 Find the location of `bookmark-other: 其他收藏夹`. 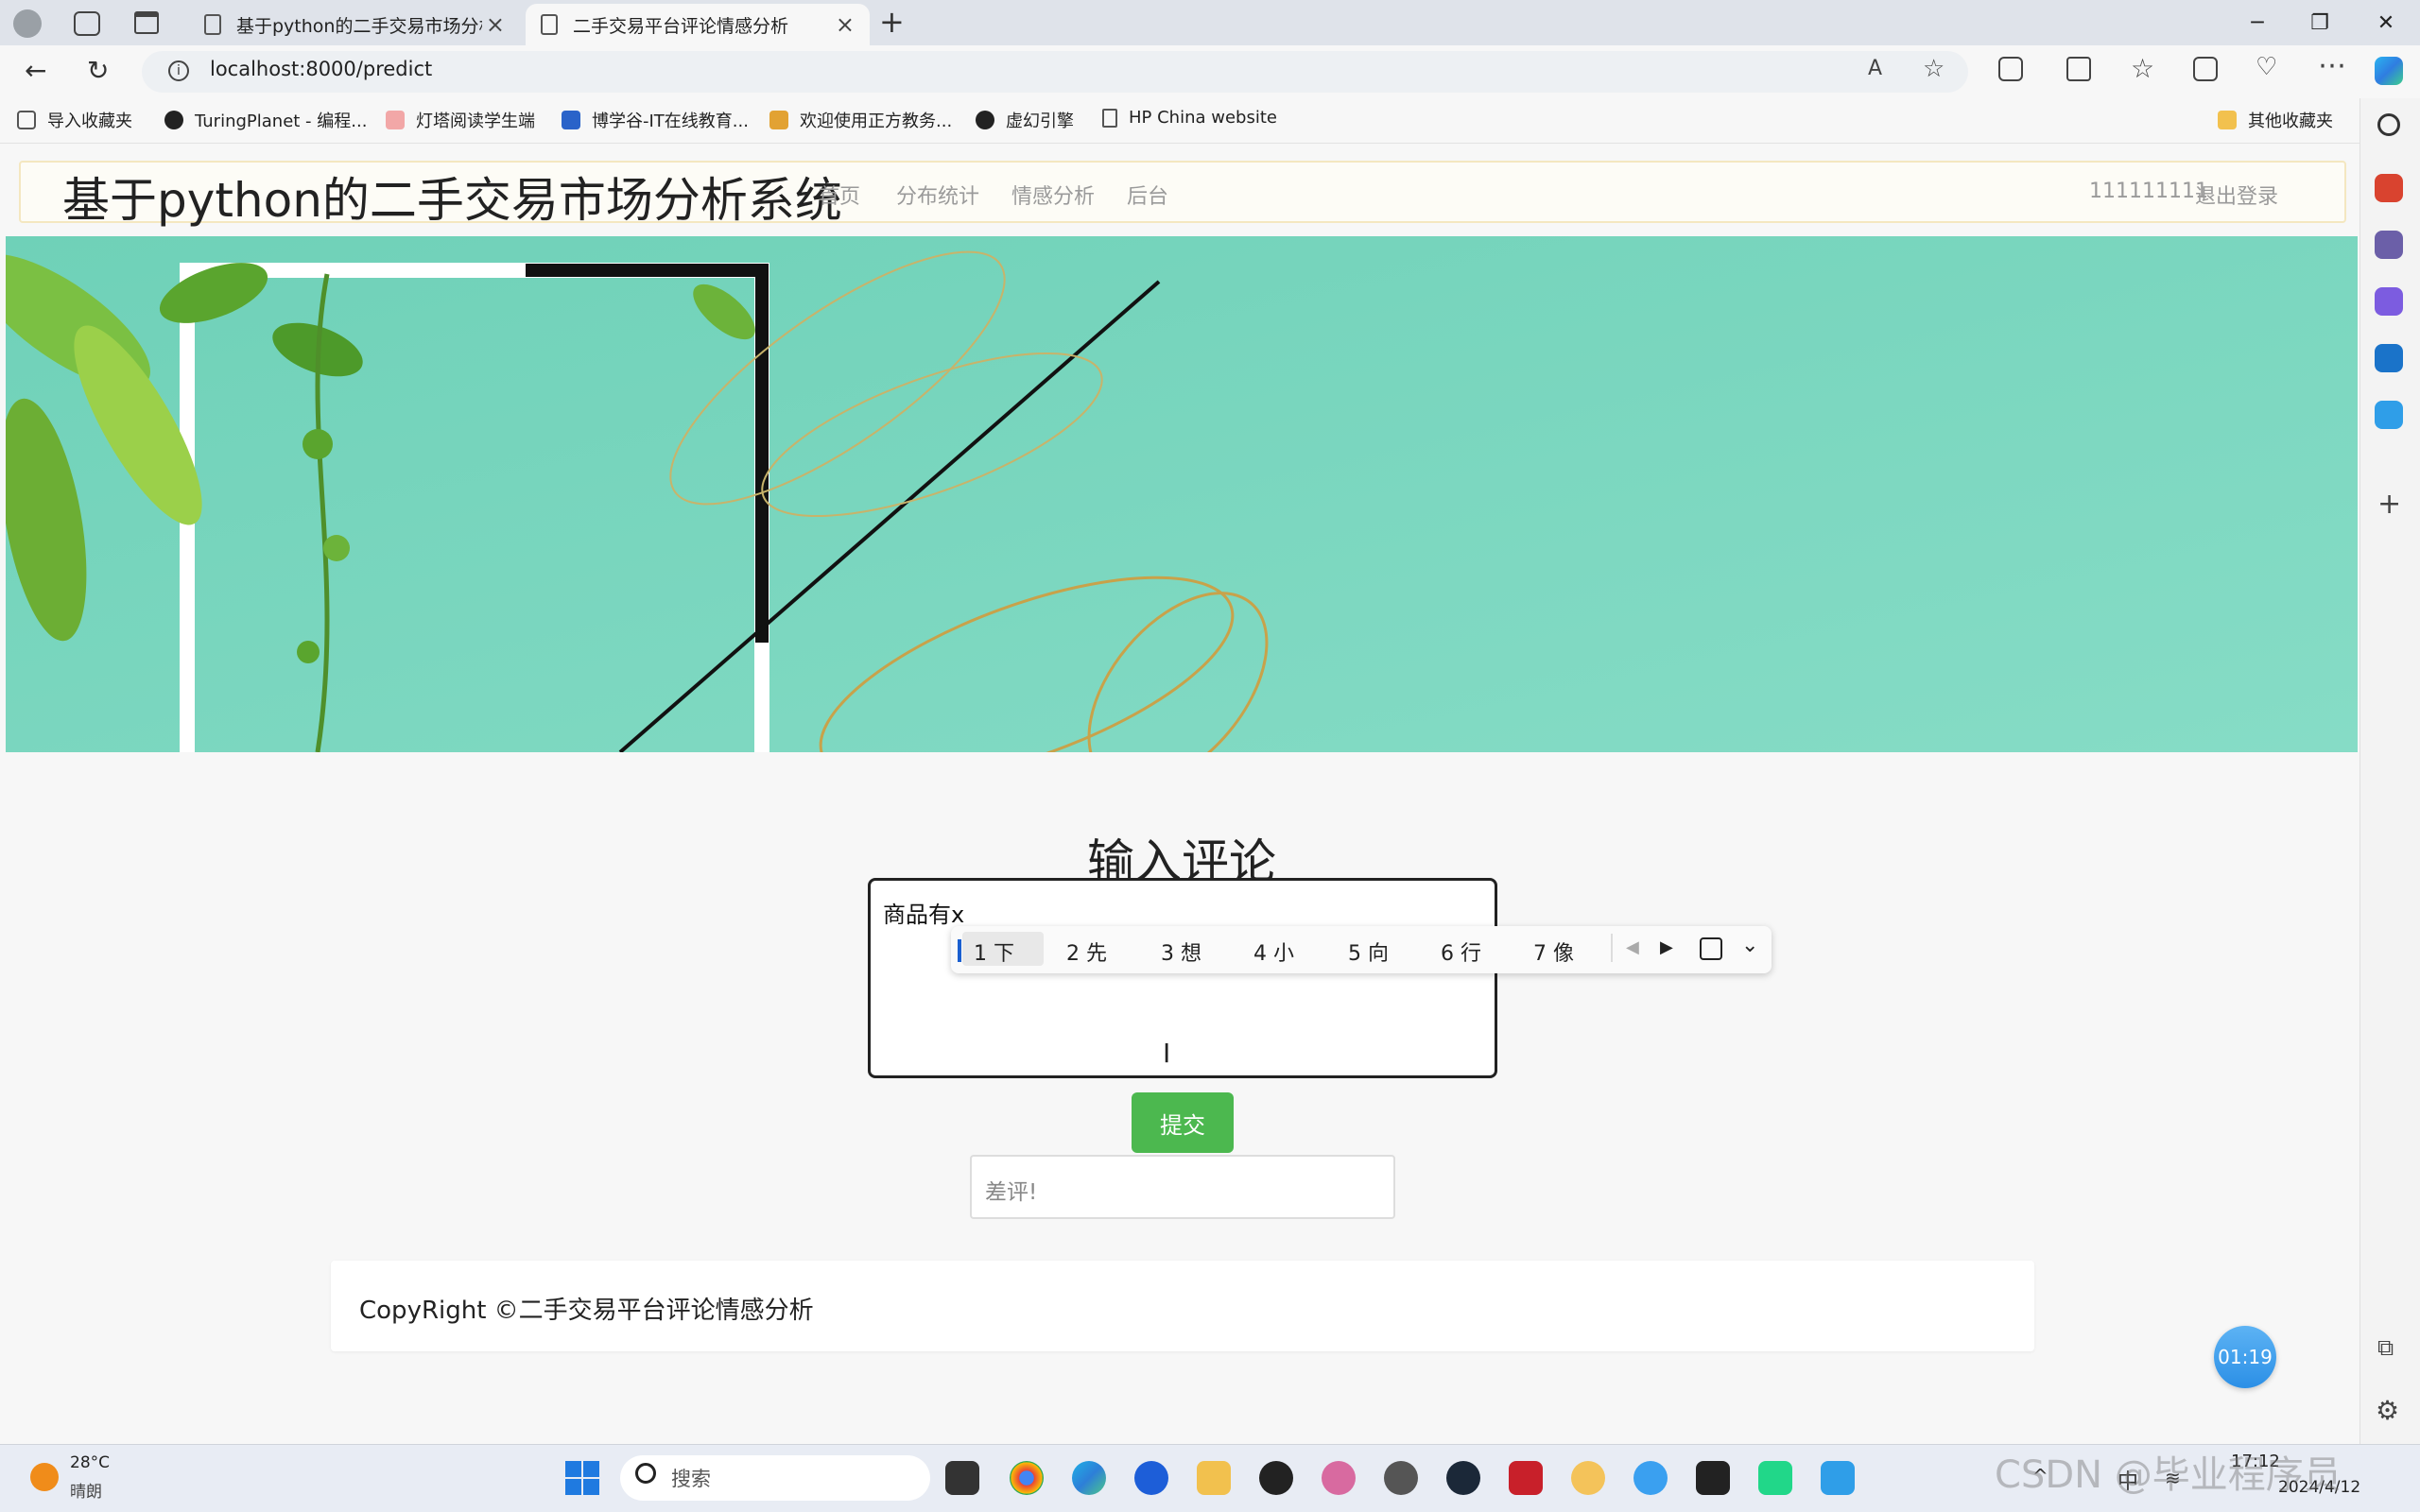

bookmark-other: 其他收藏夹 is located at coordinates (2275, 120).